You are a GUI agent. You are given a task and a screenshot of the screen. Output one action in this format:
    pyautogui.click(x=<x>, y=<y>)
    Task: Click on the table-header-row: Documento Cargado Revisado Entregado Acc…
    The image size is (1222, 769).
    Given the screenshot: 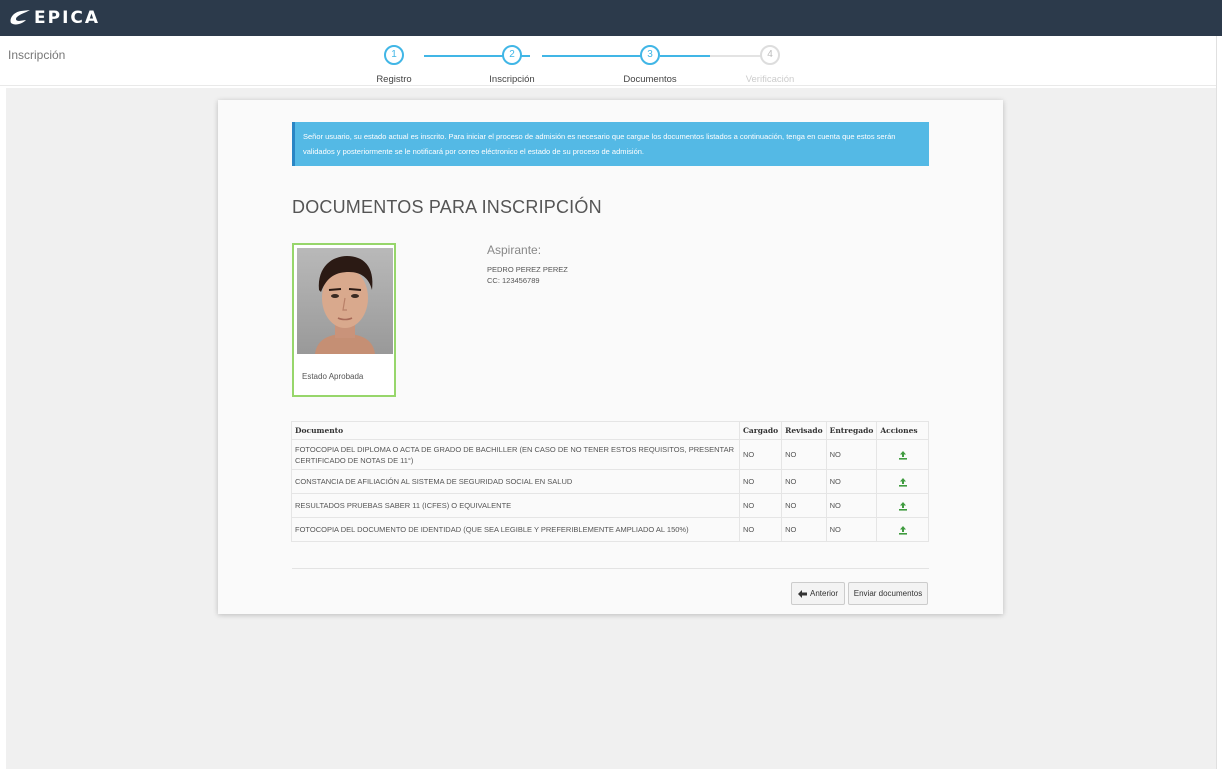 What is the action you would take?
    pyautogui.click(x=610, y=430)
    